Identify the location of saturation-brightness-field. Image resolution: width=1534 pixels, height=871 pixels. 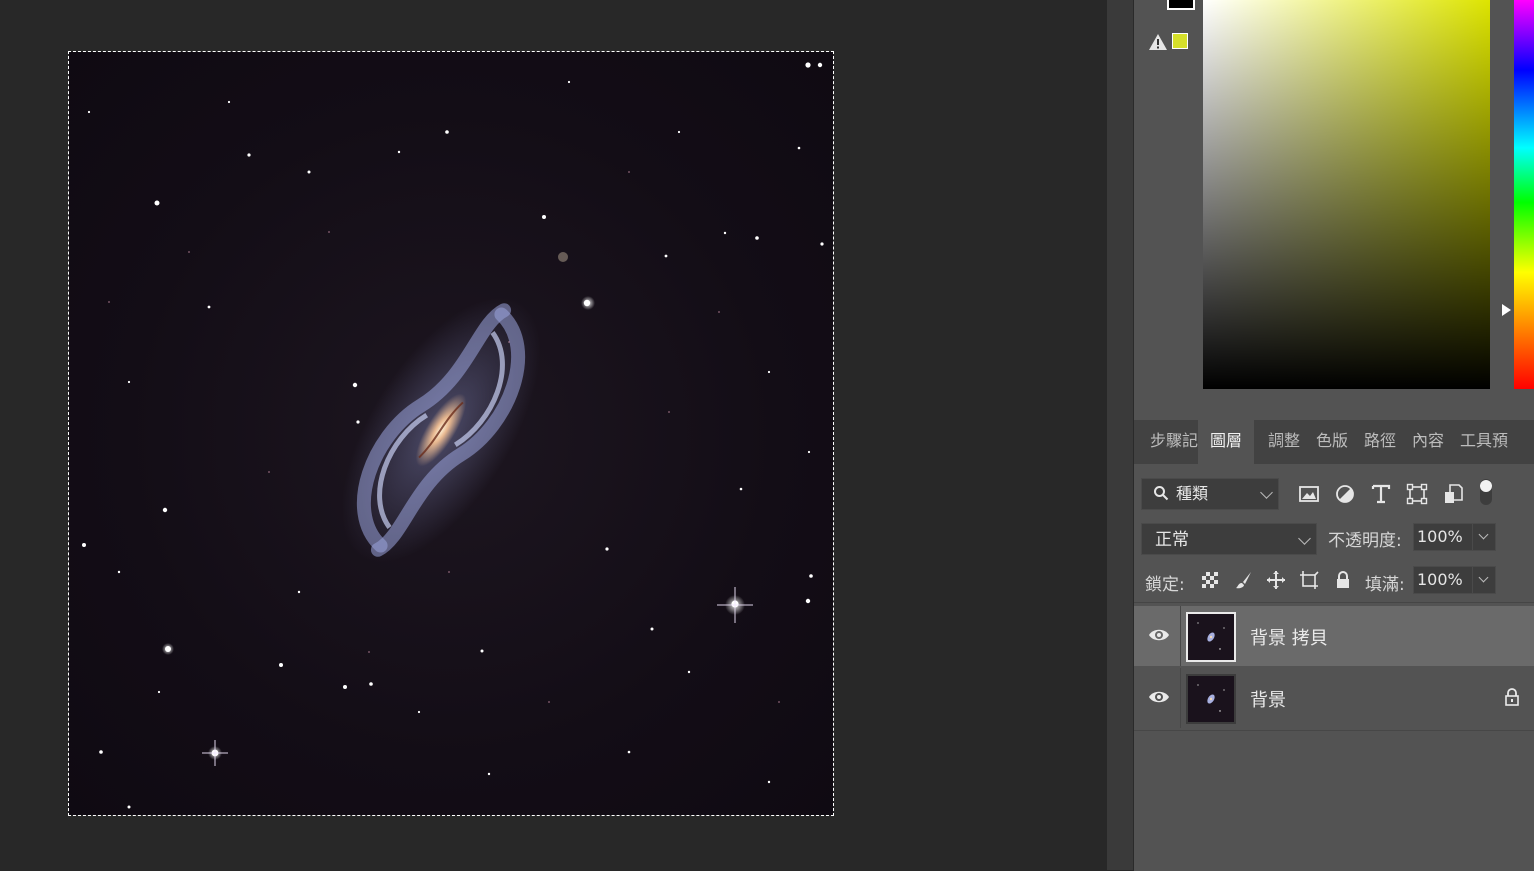
(1346, 194).